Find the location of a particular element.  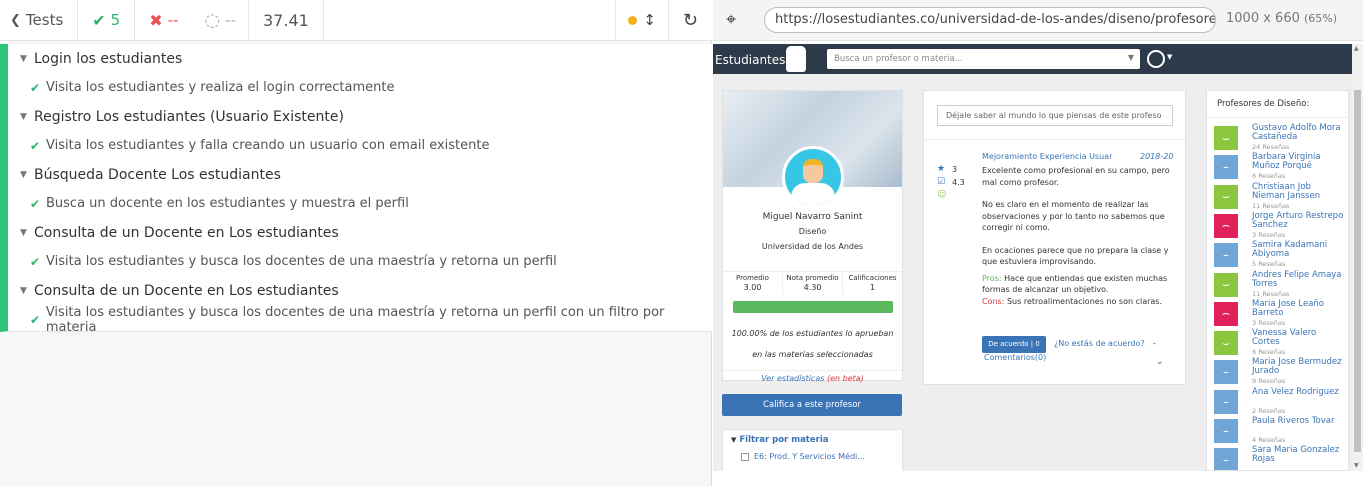

professor-reviews: 2 Reseñas is located at coordinates (1269, 410).